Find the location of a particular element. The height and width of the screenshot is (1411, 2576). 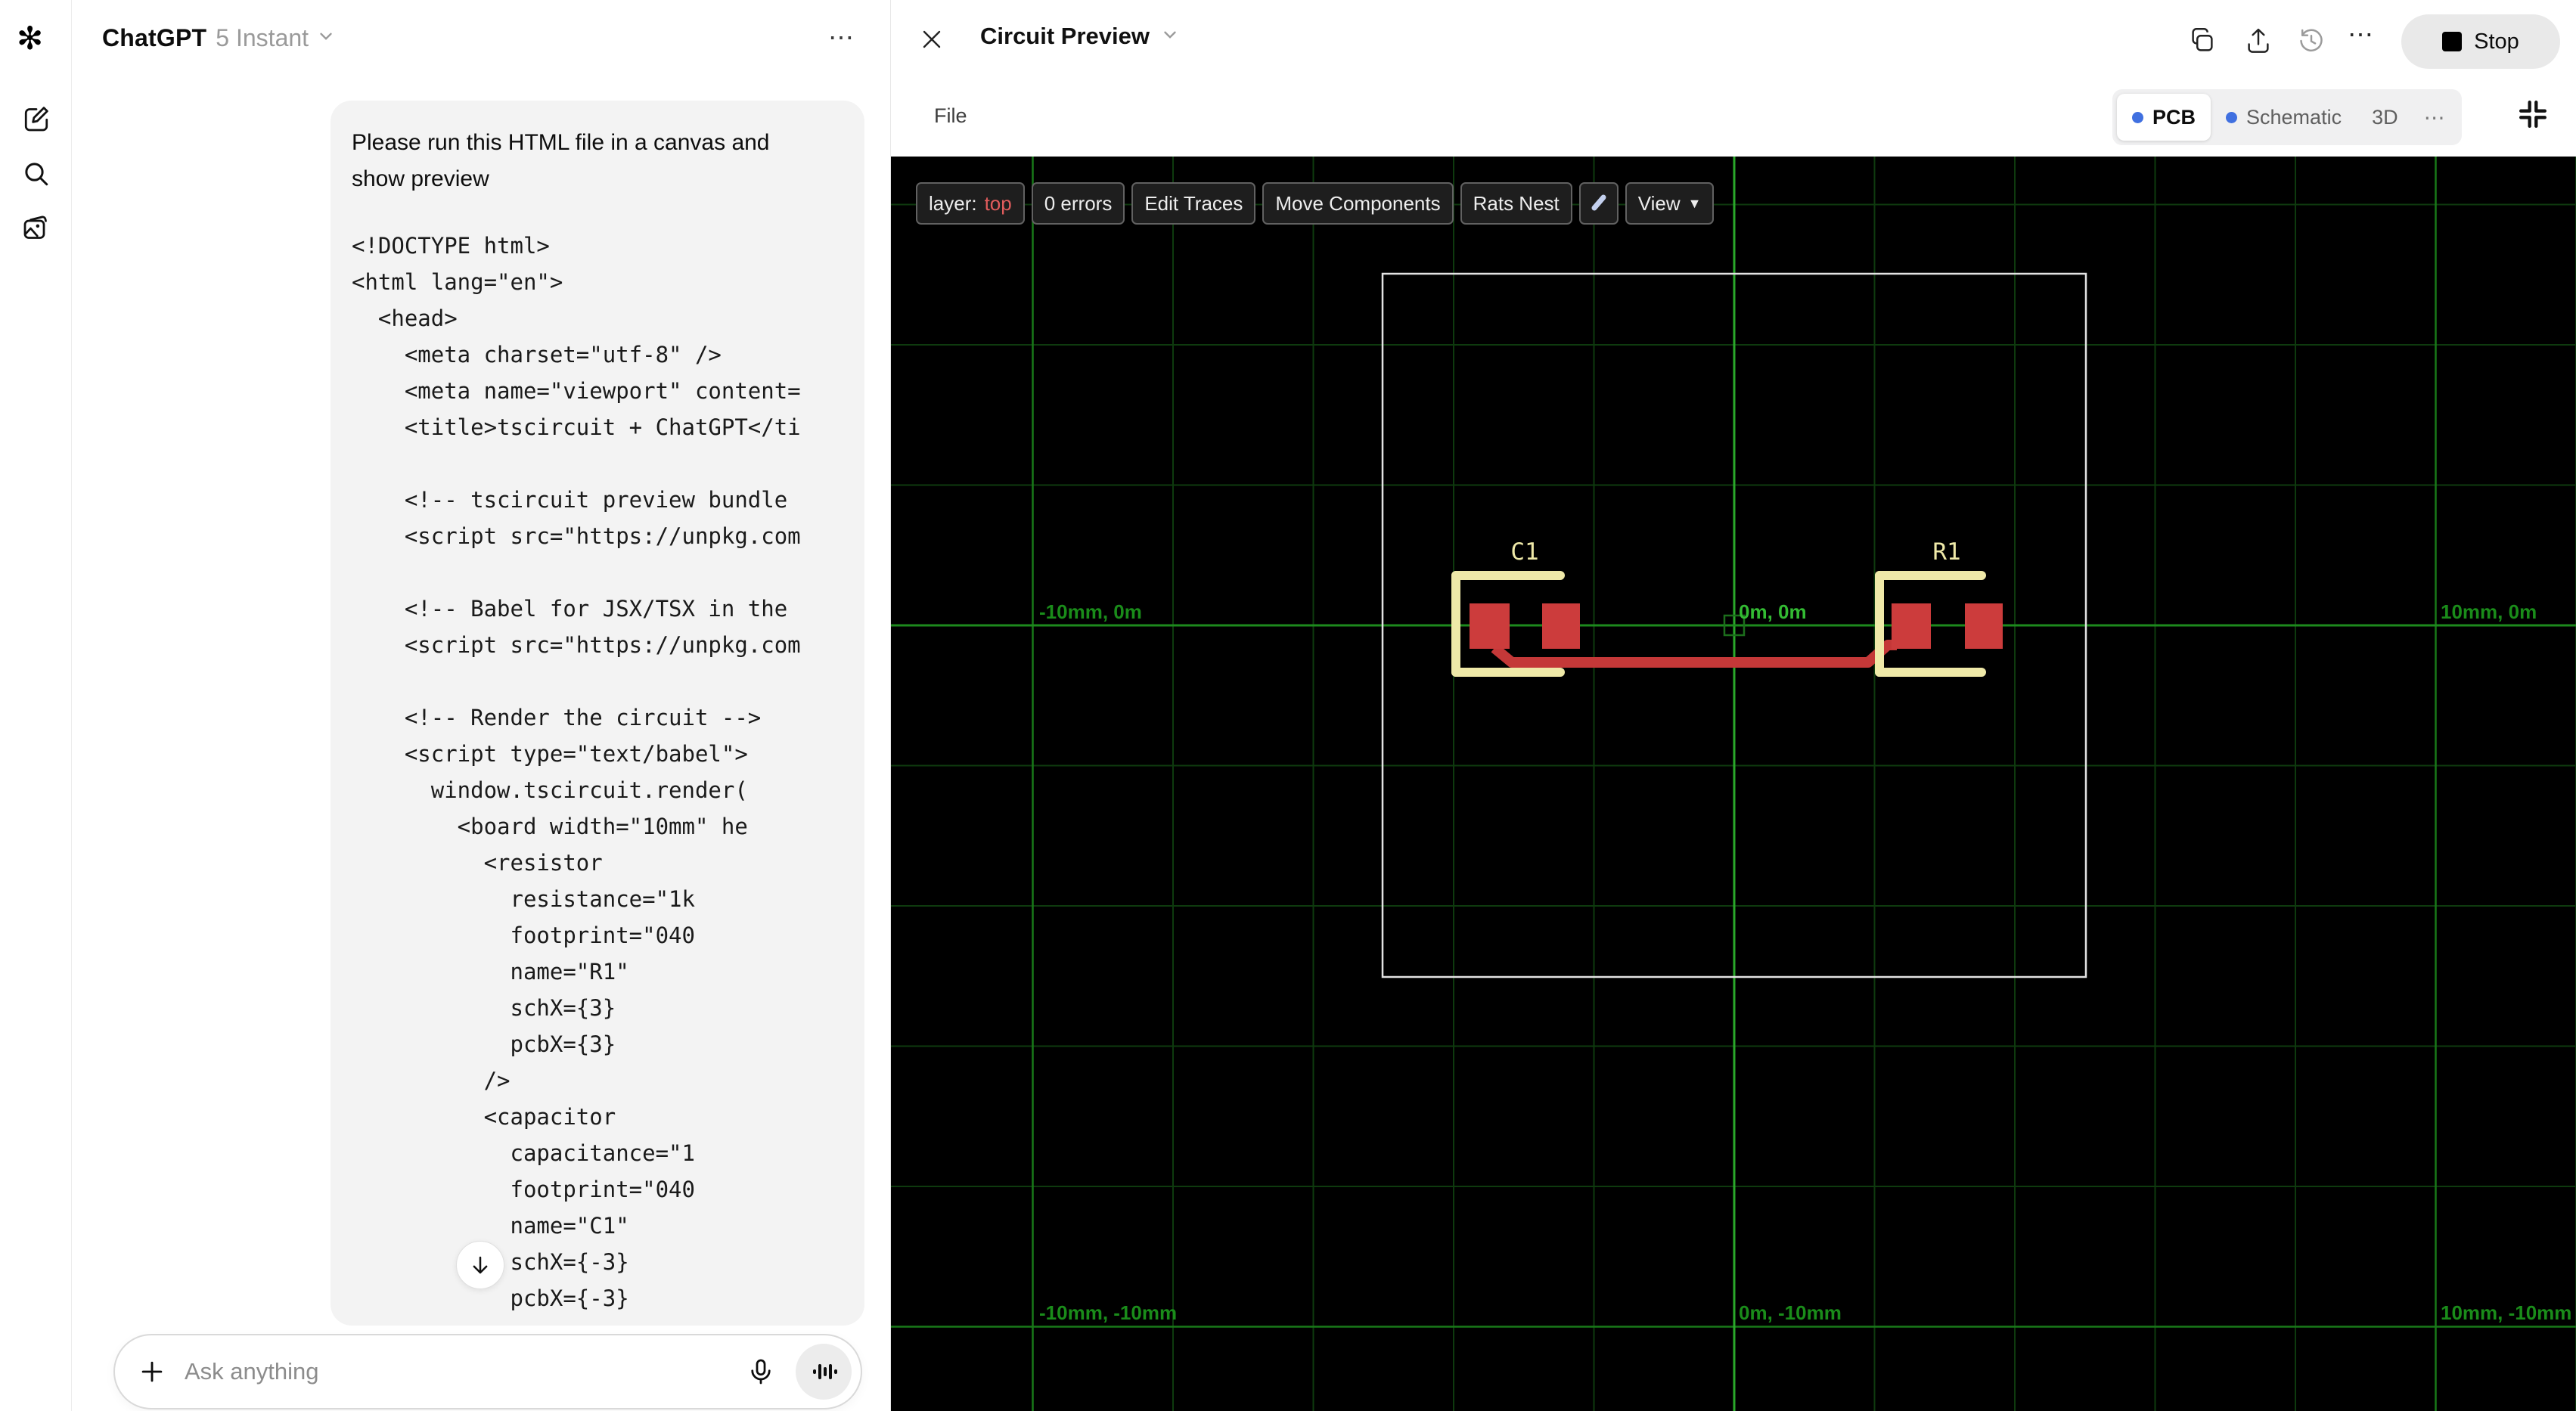

code-line: resistance="1k is located at coordinates (523, 899).